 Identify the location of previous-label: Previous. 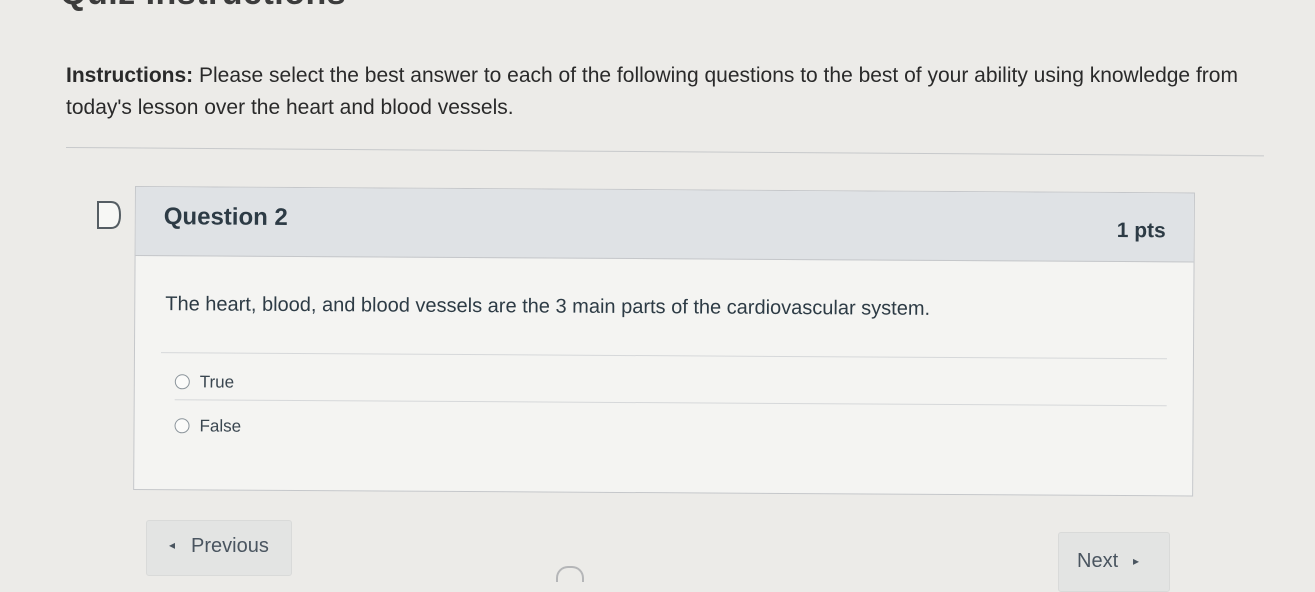
(230, 546).